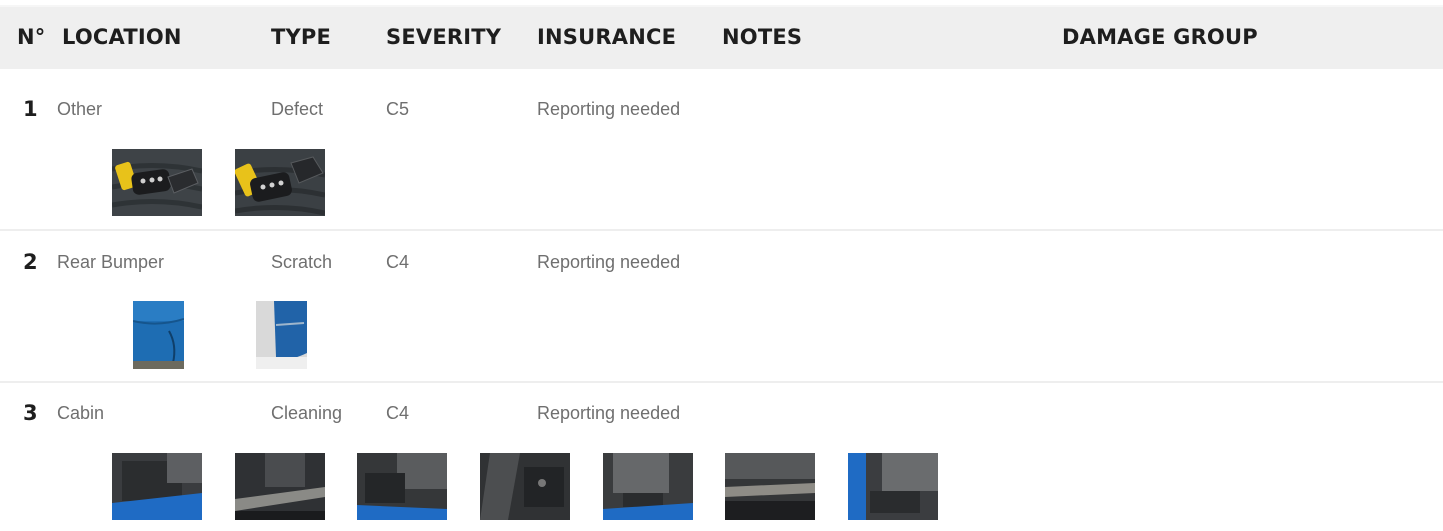 This screenshot has height=531, width=1443. I want to click on blue-bumper-badge-photo, so click(281, 335).